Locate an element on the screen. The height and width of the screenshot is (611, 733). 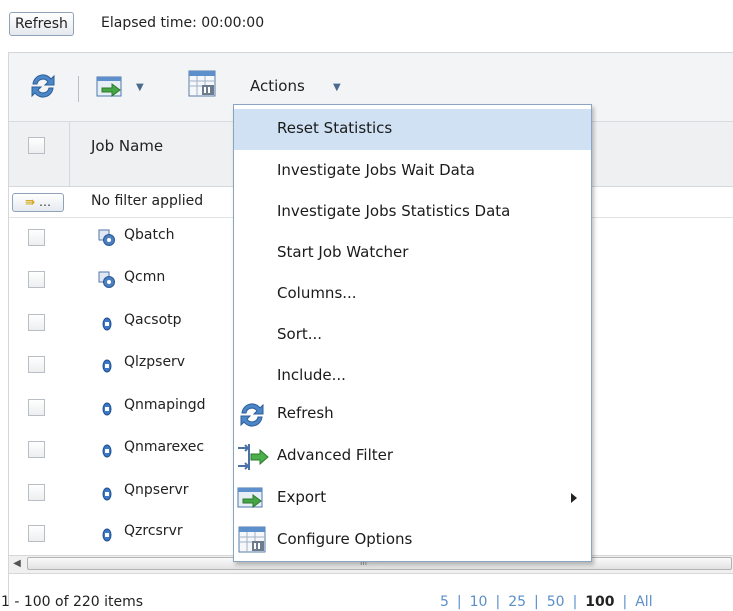
page-size-50: 50 is located at coordinates (556, 602).